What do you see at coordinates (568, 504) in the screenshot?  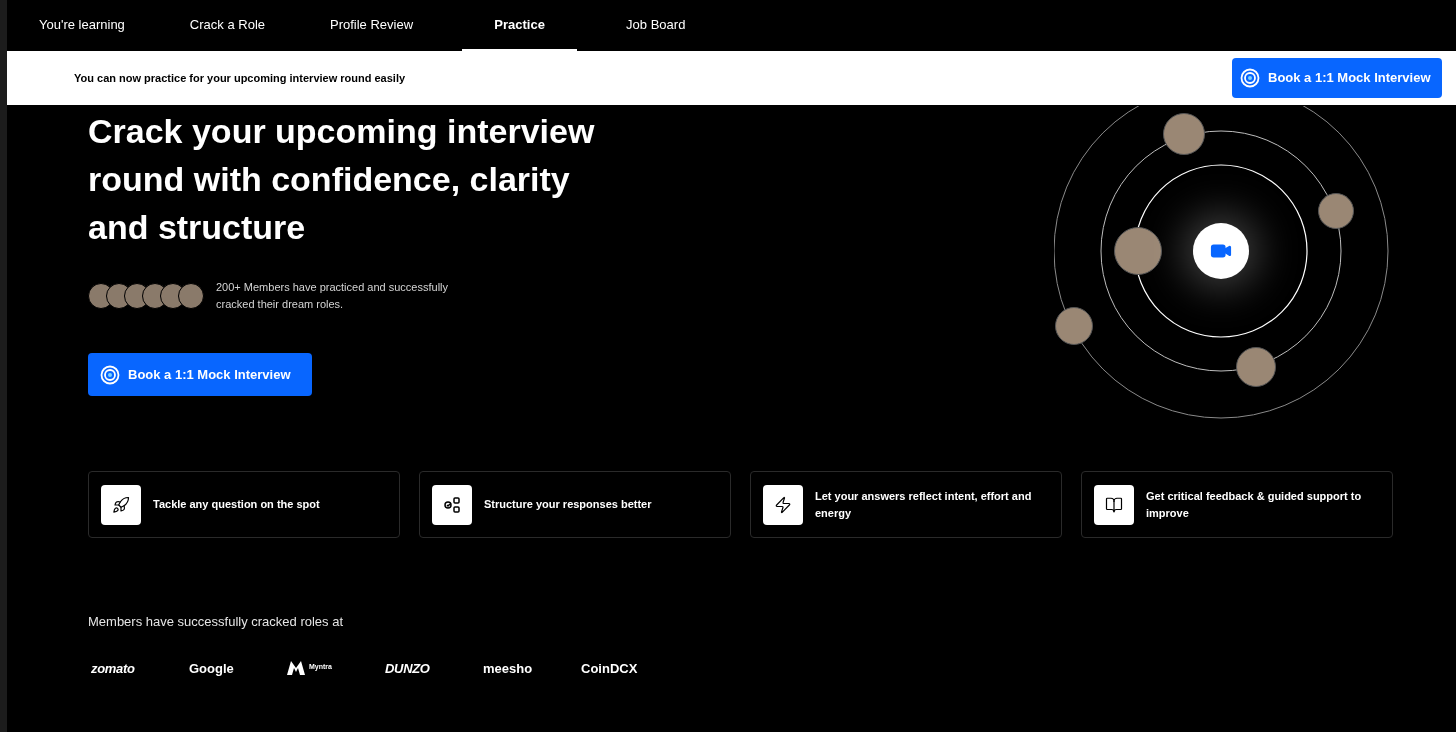 I see `feature-text: Structure your responses better` at bounding box center [568, 504].